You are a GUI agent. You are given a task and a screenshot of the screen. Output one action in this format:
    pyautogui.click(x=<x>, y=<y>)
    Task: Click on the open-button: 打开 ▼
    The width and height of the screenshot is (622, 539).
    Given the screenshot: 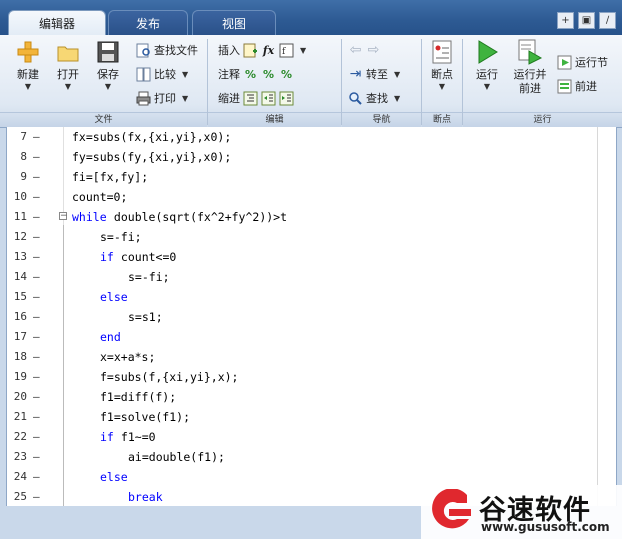 What is the action you would take?
    pyautogui.click(x=68, y=65)
    